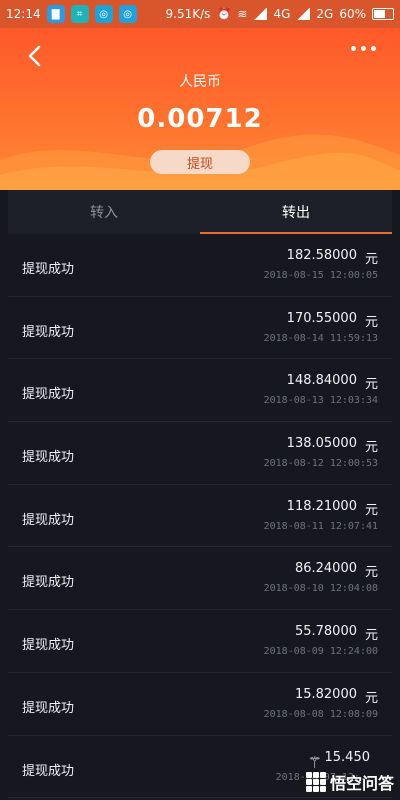 Image resolution: width=400 pixels, height=800 pixels. I want to click on battery-icon, so click(383, 14).